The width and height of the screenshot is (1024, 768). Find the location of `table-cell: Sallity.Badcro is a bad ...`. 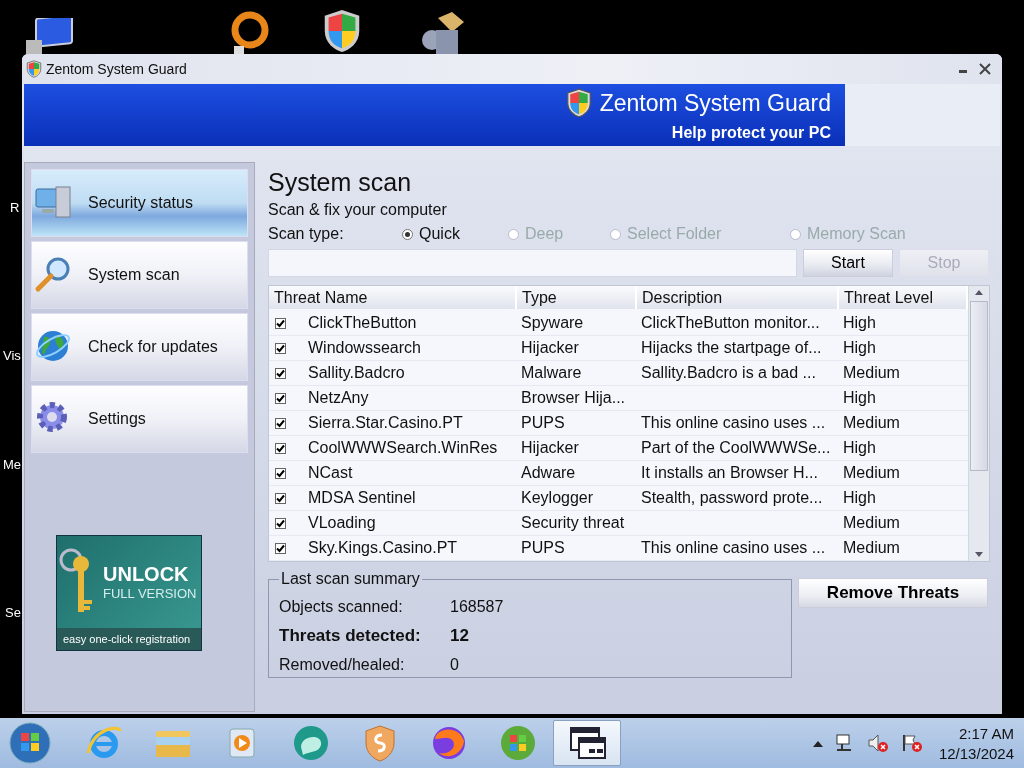

table-cell: Sallity.Badcro is a bad ... is located at coordinates (728, 373).